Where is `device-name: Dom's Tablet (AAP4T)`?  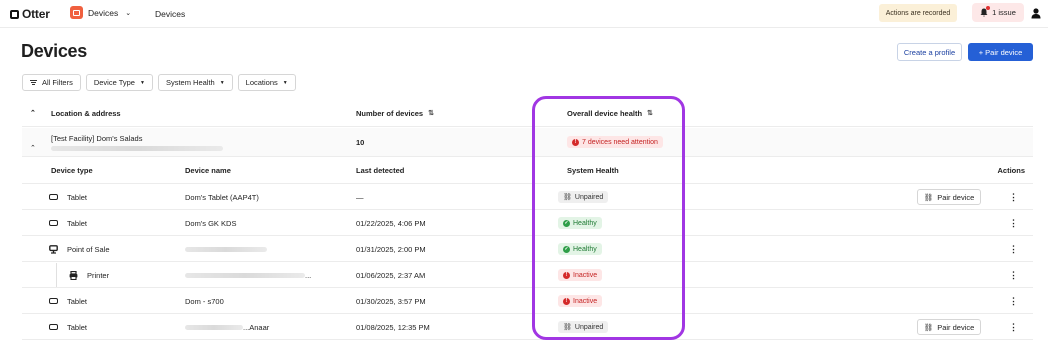
device-name: Dom's Tablet (AAP4T) is located at coordinates (222, 197).